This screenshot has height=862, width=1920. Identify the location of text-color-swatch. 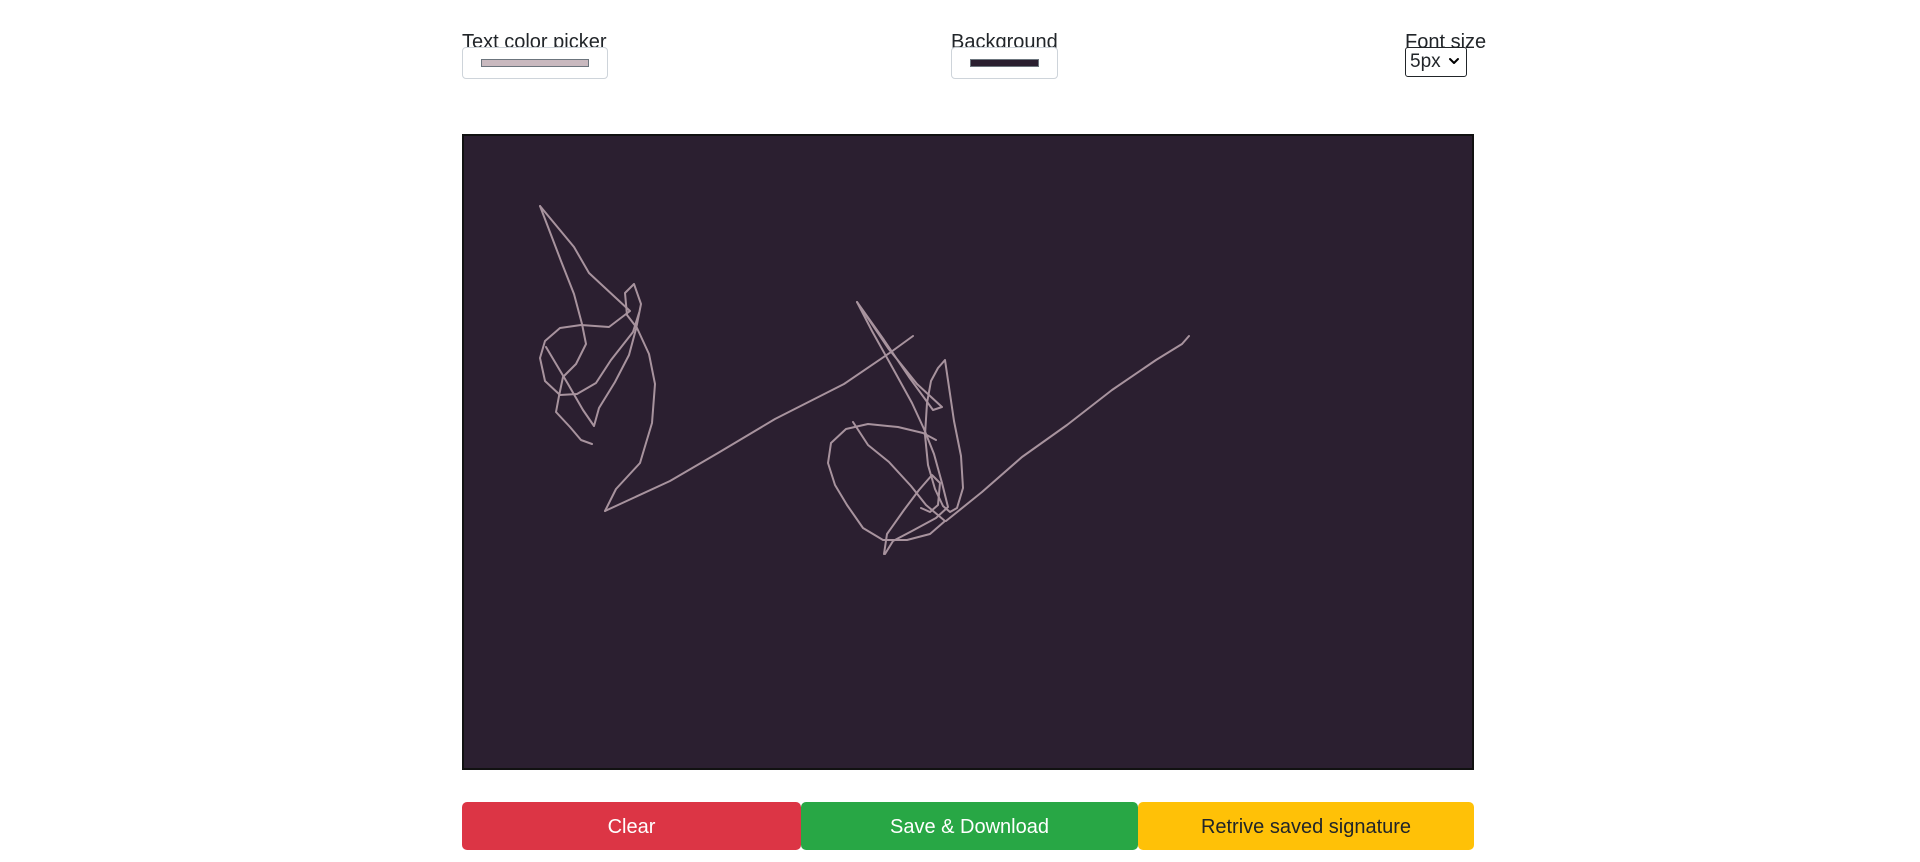
(535, 63).